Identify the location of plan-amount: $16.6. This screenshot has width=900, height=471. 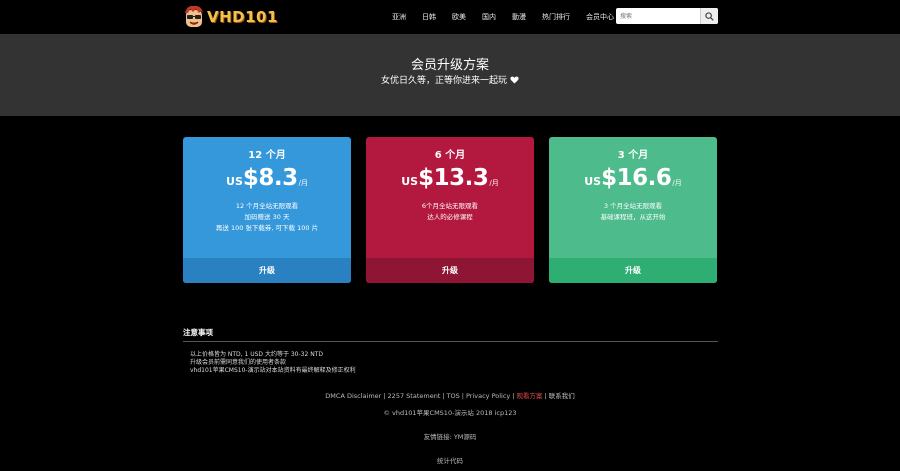
(636, 178).